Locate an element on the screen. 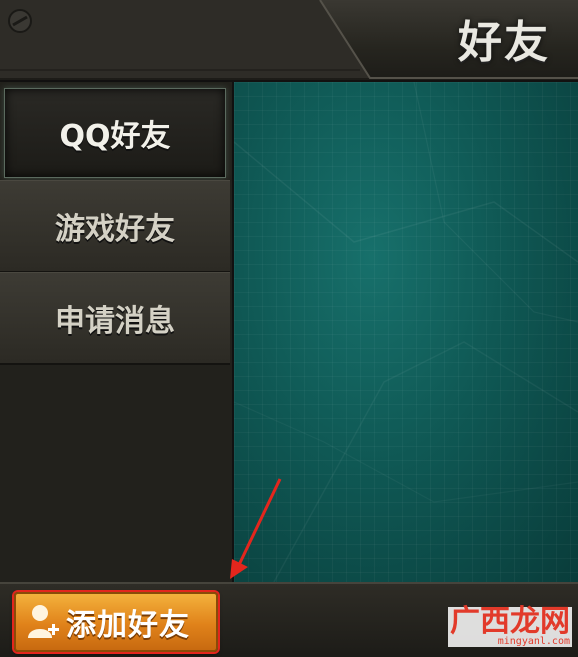 The width and height of the screenshot is (578, 657). page-title: 好友 is located at coordinates (504, 42).